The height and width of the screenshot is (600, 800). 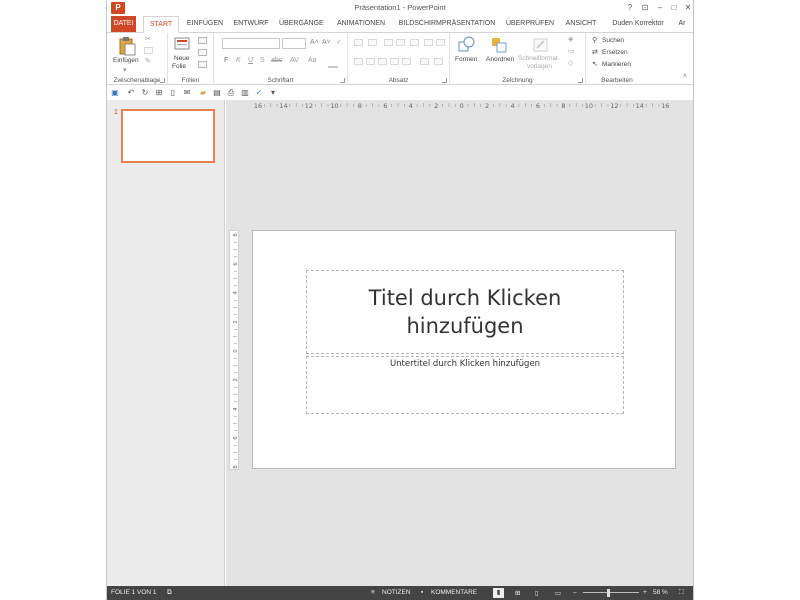 I want to click on paste-icon, so click(x=127, y=46).